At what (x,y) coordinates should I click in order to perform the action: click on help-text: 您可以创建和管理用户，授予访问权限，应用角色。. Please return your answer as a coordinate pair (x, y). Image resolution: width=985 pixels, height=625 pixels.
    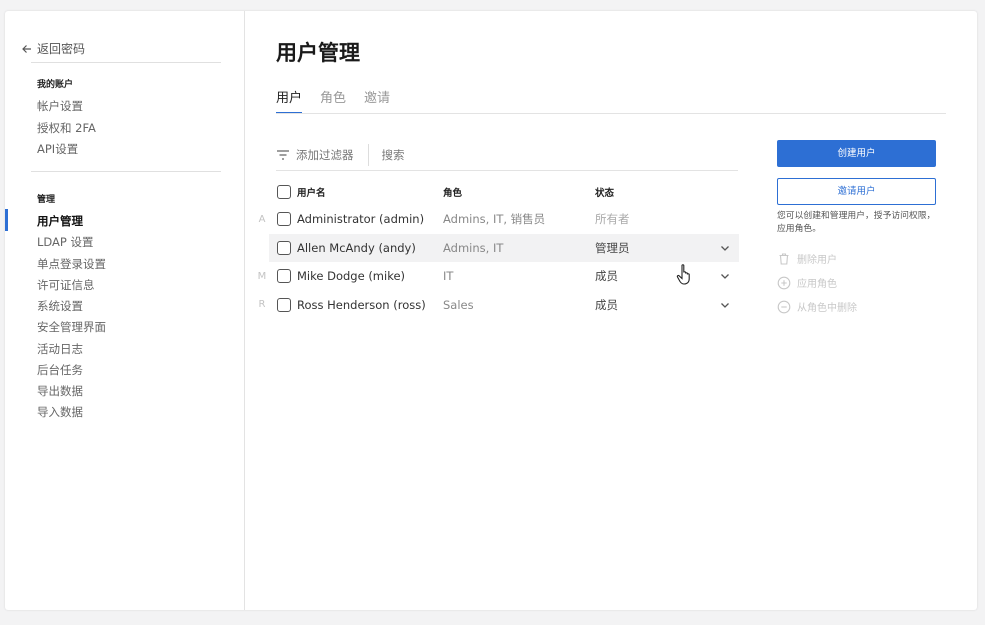
    Looking at the image, I should click on (856, 222).